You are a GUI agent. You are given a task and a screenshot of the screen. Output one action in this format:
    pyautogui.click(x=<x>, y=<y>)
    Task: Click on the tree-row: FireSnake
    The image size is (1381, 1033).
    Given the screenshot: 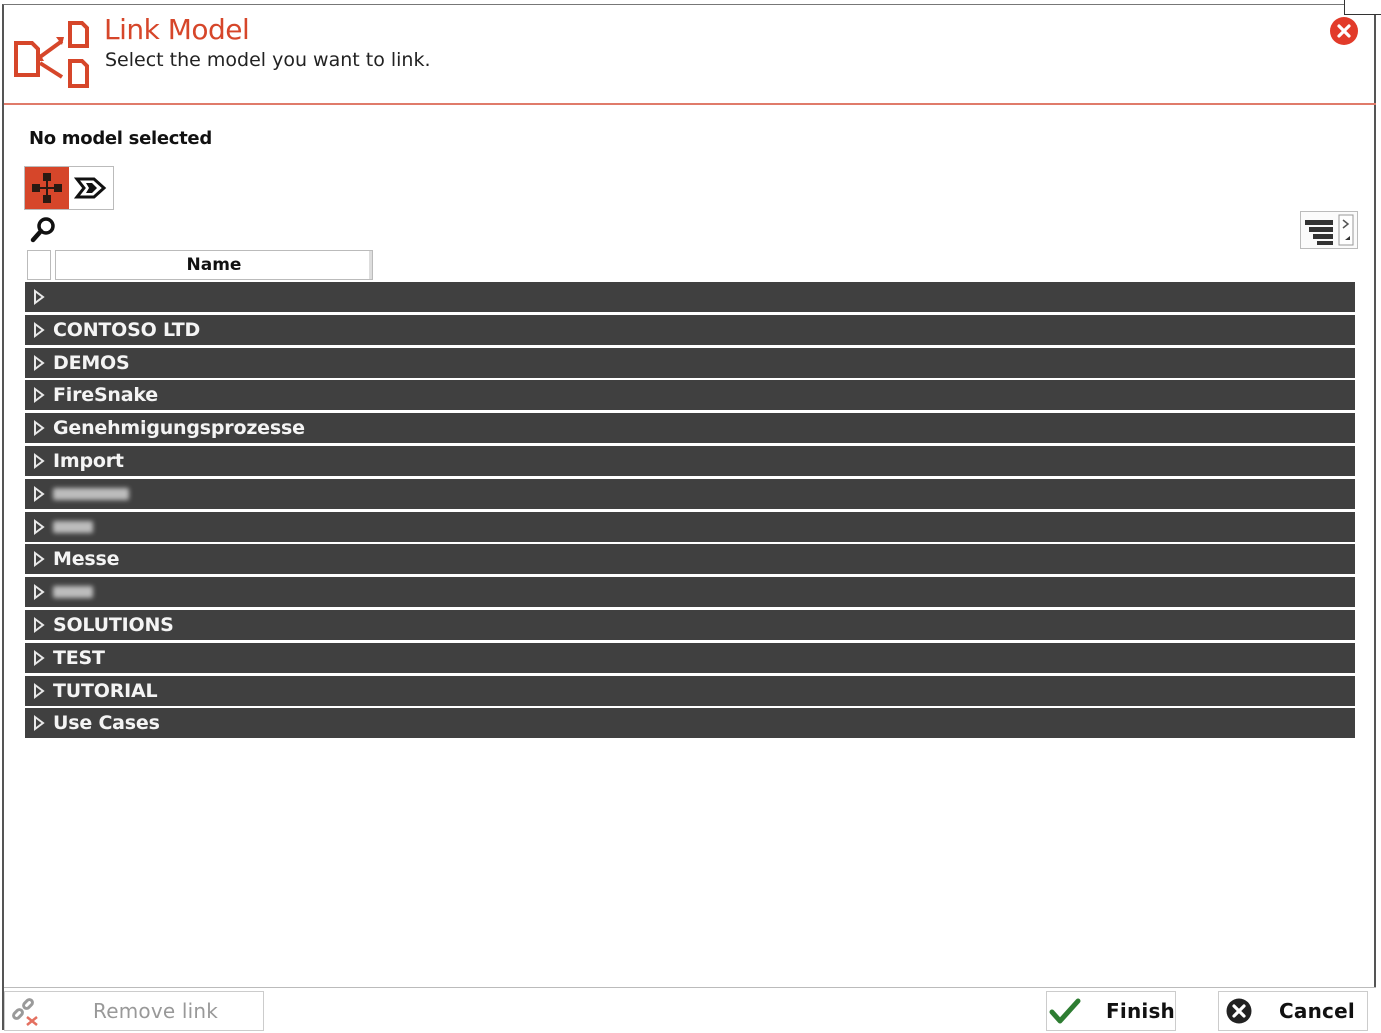 What is the action you would take?
    pyautogui.click(x=690, y=395)
    